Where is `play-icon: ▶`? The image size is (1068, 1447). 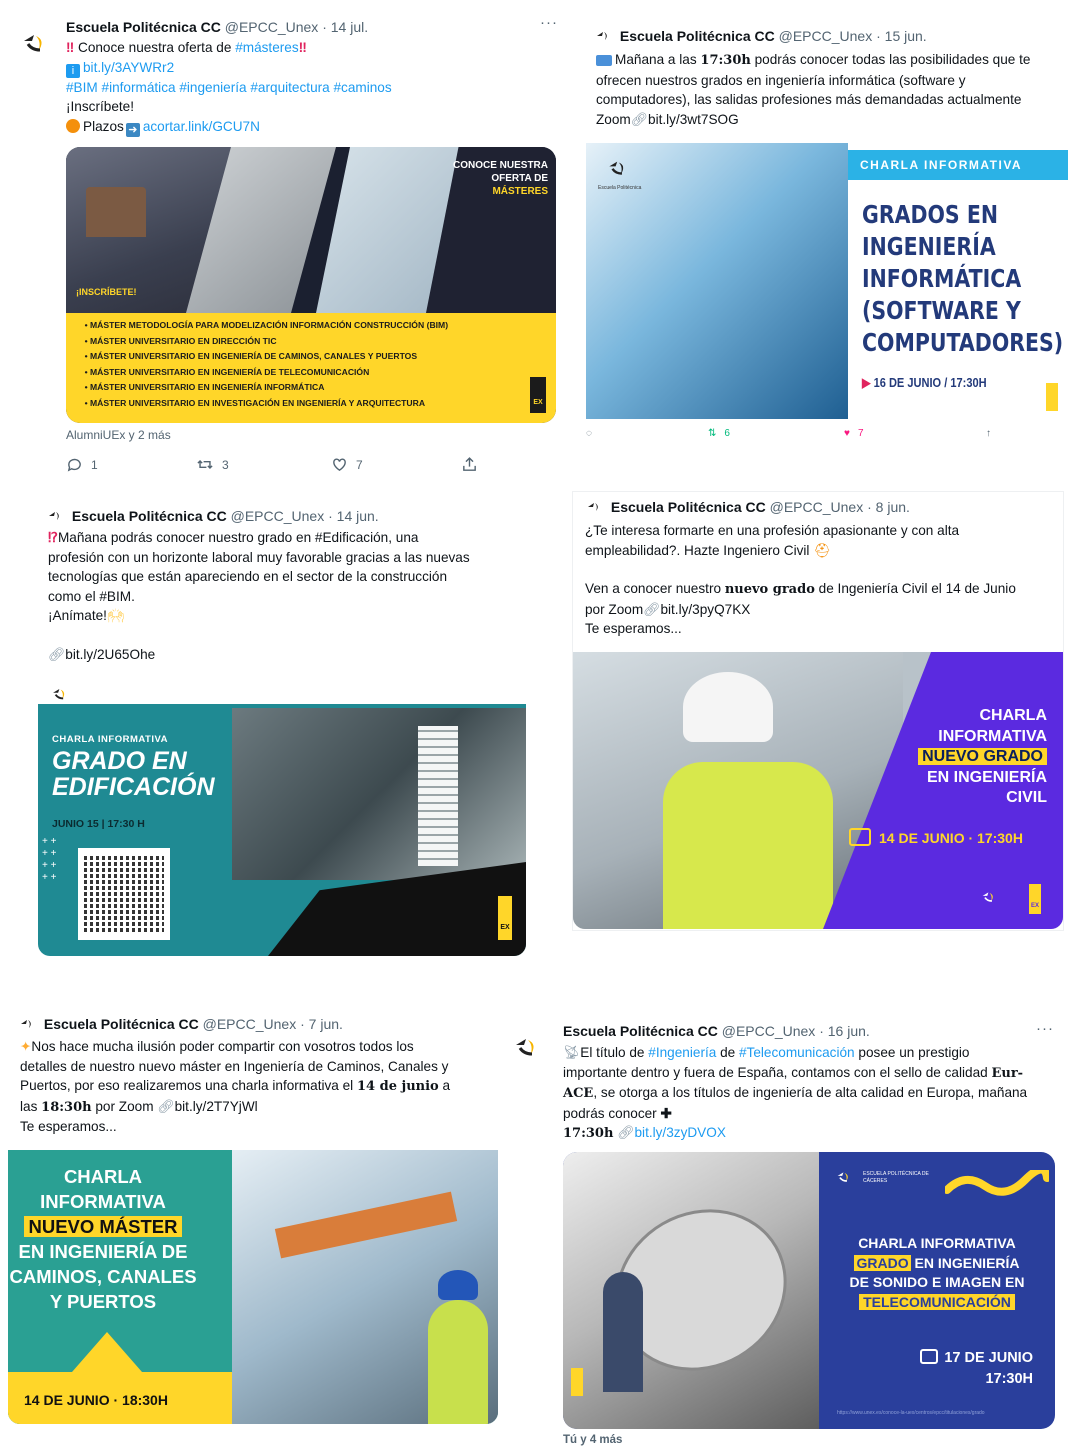 play-icon: ▶ is located at coordinates (866, 382).